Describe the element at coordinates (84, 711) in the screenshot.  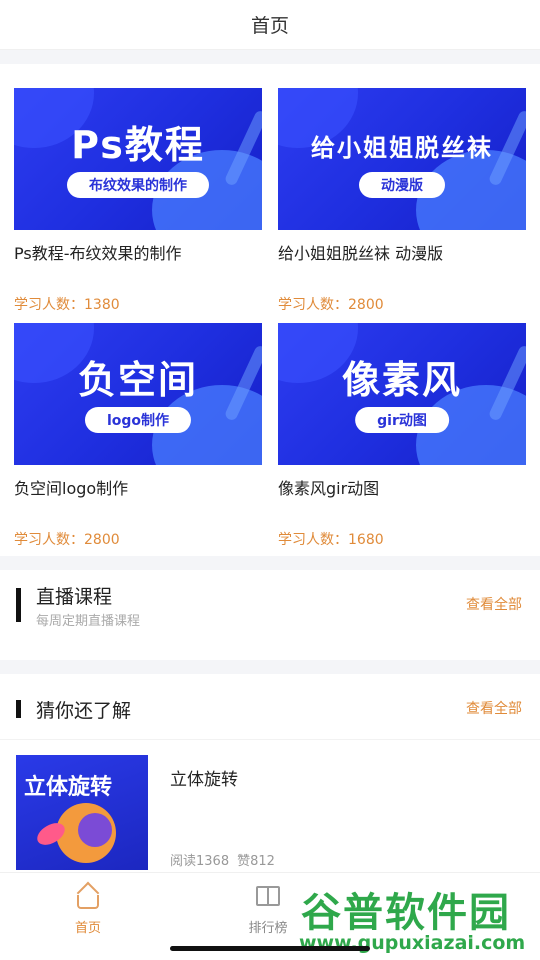
I see `section-title: 猜你还了解` at that location.